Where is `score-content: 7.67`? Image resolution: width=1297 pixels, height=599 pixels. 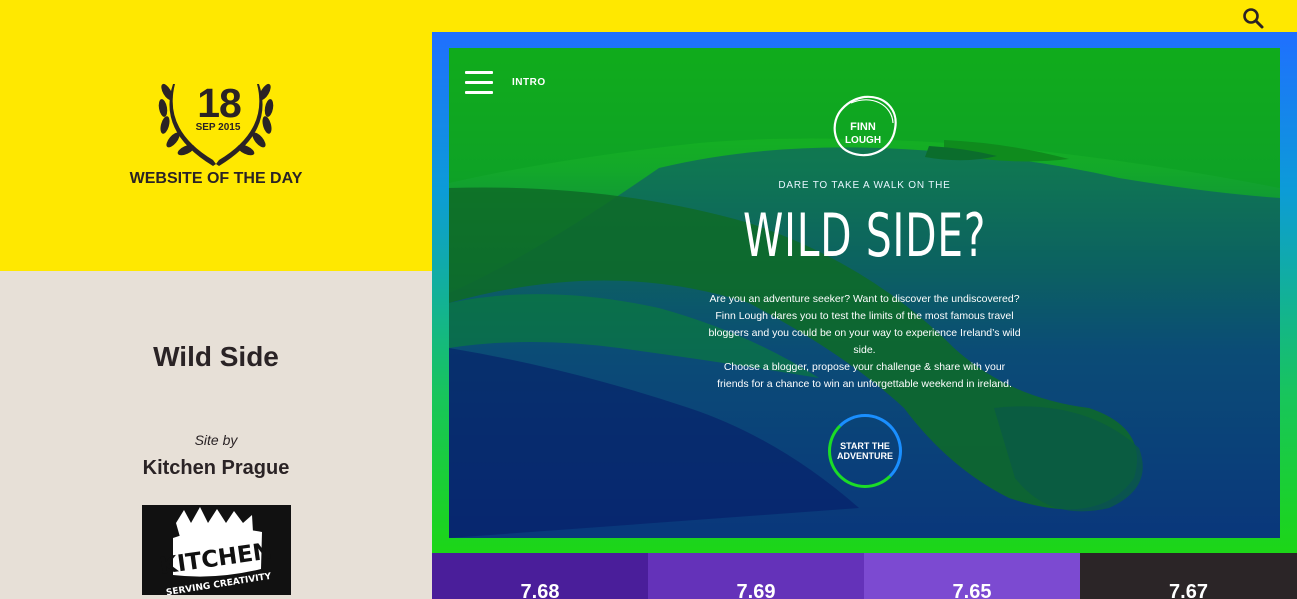
score-content: 7.67 is located at coordinates (1188, 576).